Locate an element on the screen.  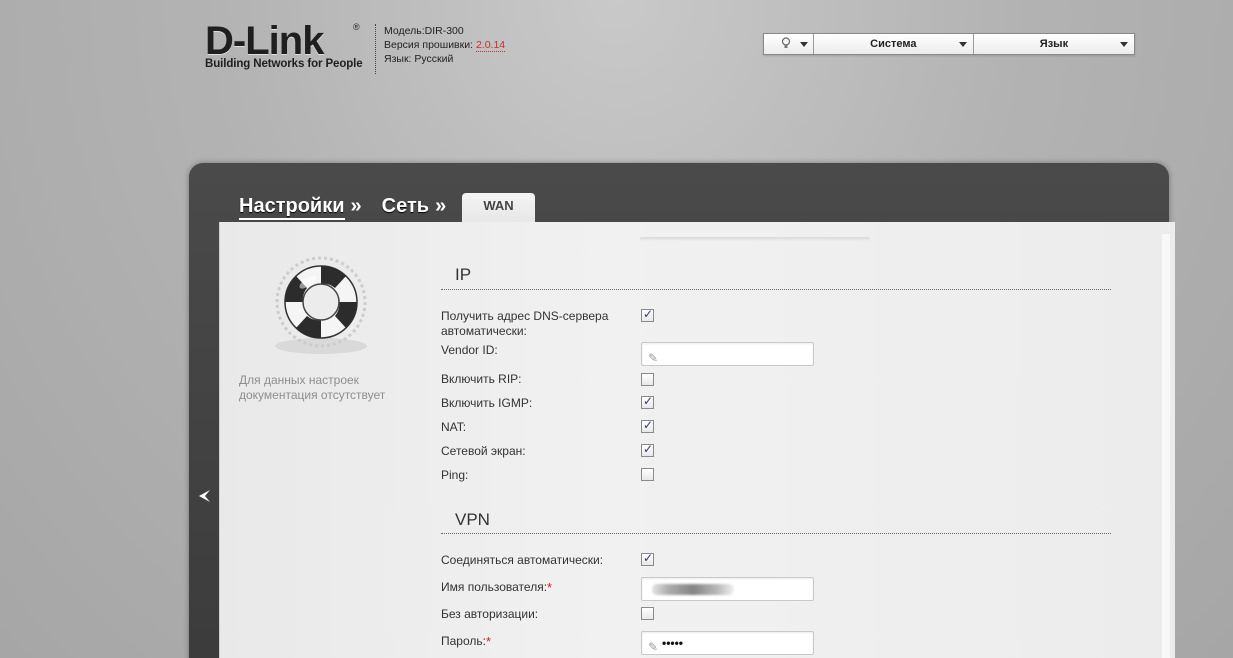
password-label: Пароль:* is located at coordinates (466, 641).